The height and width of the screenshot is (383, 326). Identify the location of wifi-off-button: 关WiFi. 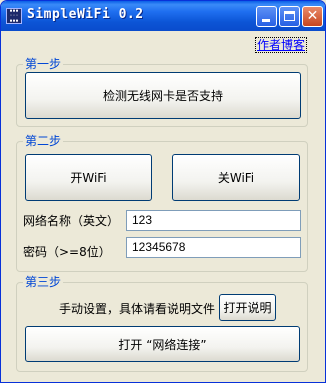
(236, 177).